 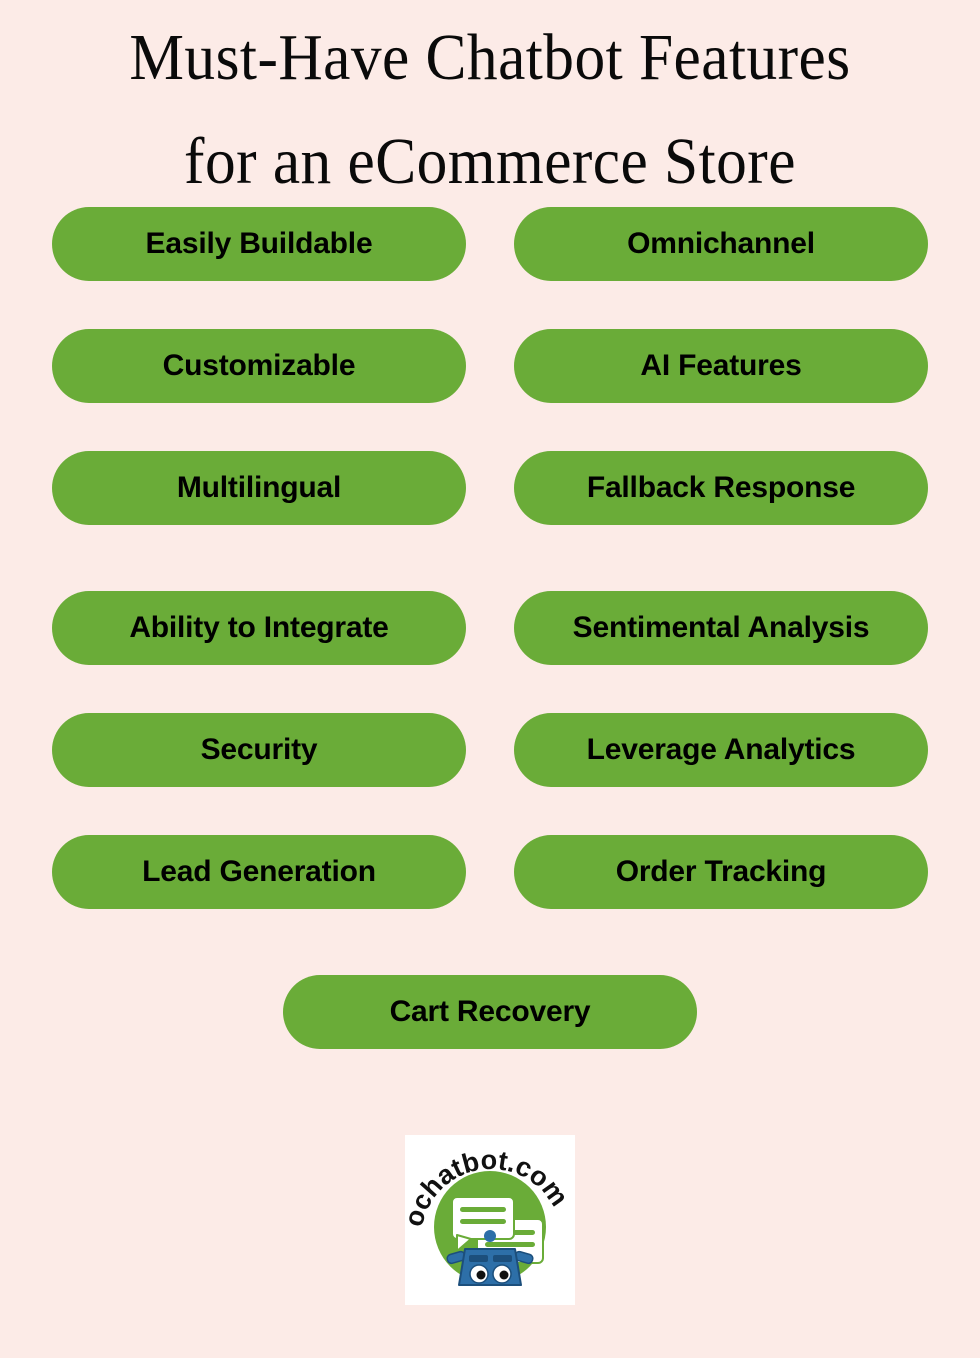 I want to click on feature-row-5: Security Leverage Analytics, so click(x=490, y=750).